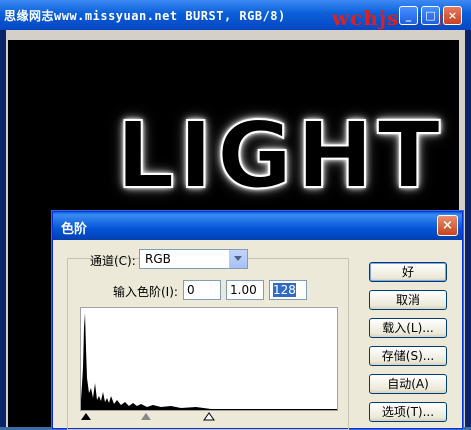 The width and height of the screenshot is (471, 430). What do you see at coordinates (408, 272) in the screenshot?
I see `ok-button: 好` at bounding box center [408, 272].